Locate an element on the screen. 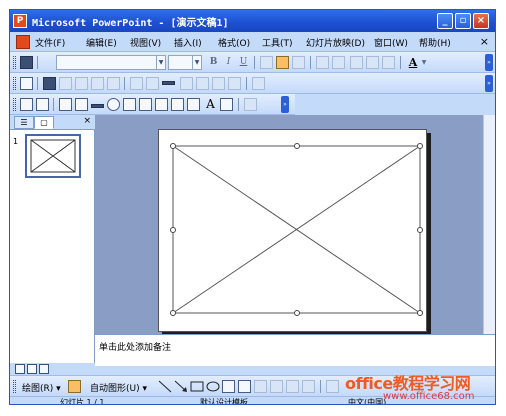 The image size is (506, 416). align-right-icon is located at coordinates (298, 62).